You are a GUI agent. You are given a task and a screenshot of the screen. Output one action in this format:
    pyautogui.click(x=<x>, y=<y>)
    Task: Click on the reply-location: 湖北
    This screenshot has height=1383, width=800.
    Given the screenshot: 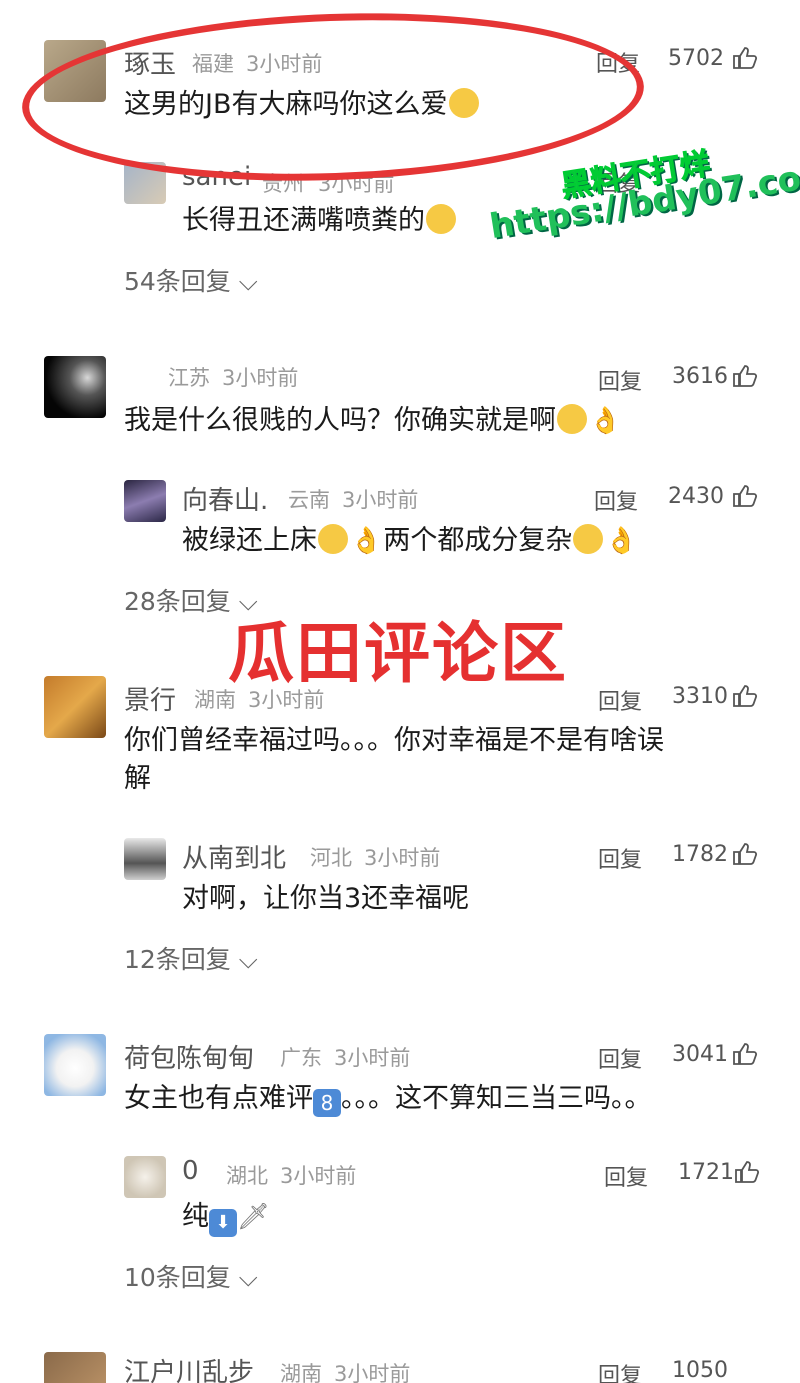 What is the action you would take?
    pyautogui.click(x=247, y=1176)
    